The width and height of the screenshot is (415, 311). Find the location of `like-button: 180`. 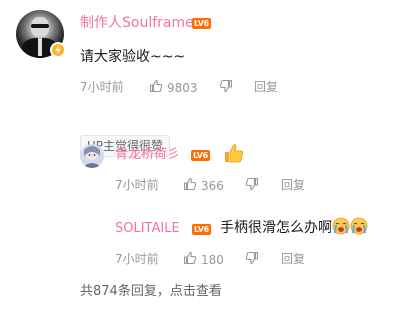

like-button: 180 is located at coordinates (203, 260).